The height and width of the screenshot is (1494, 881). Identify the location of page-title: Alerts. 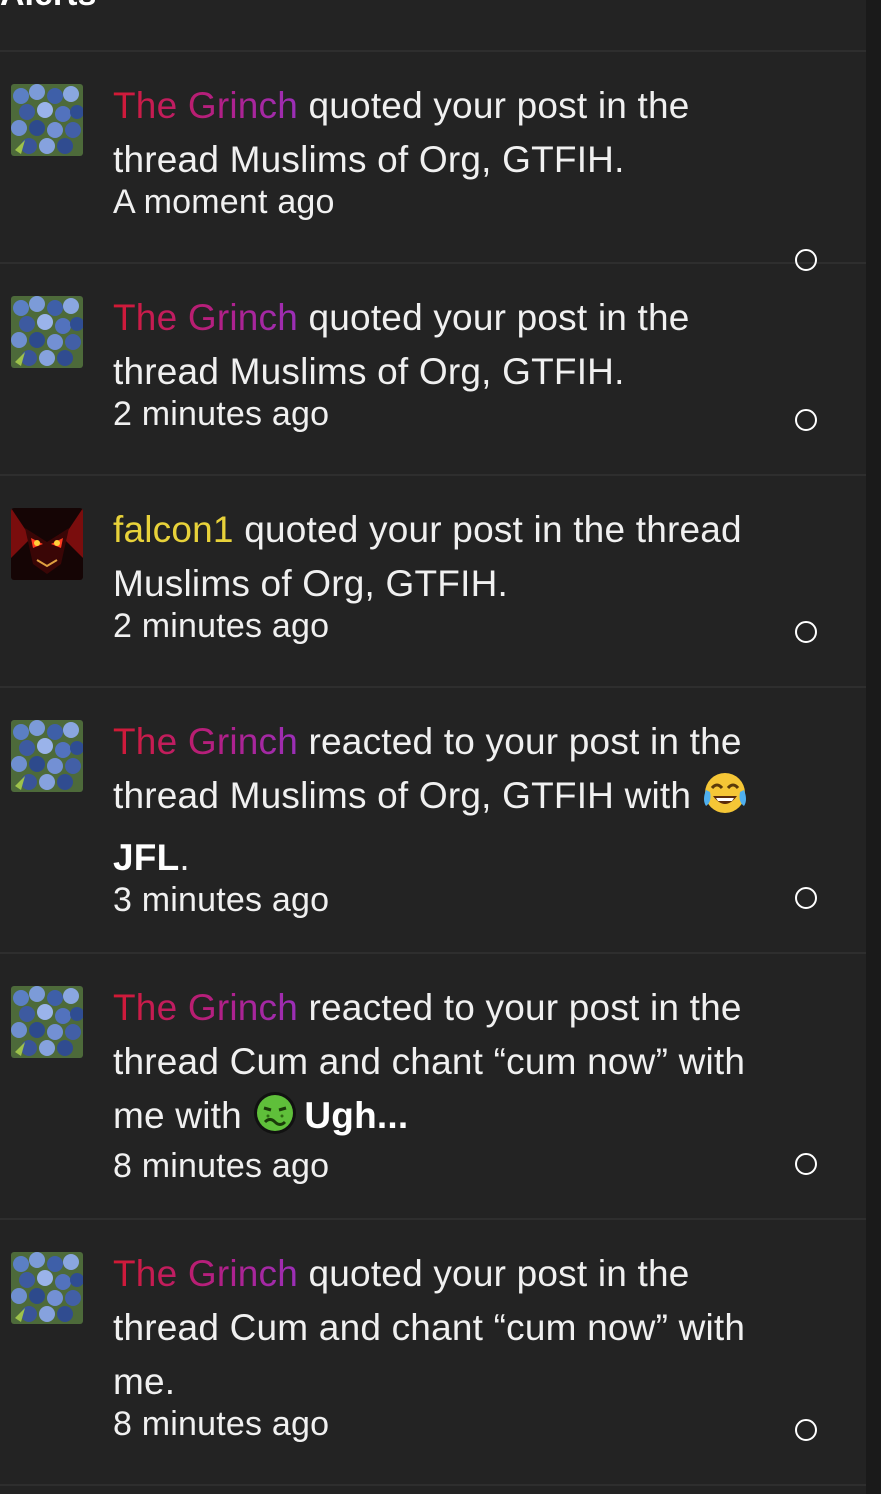
(48, 7).